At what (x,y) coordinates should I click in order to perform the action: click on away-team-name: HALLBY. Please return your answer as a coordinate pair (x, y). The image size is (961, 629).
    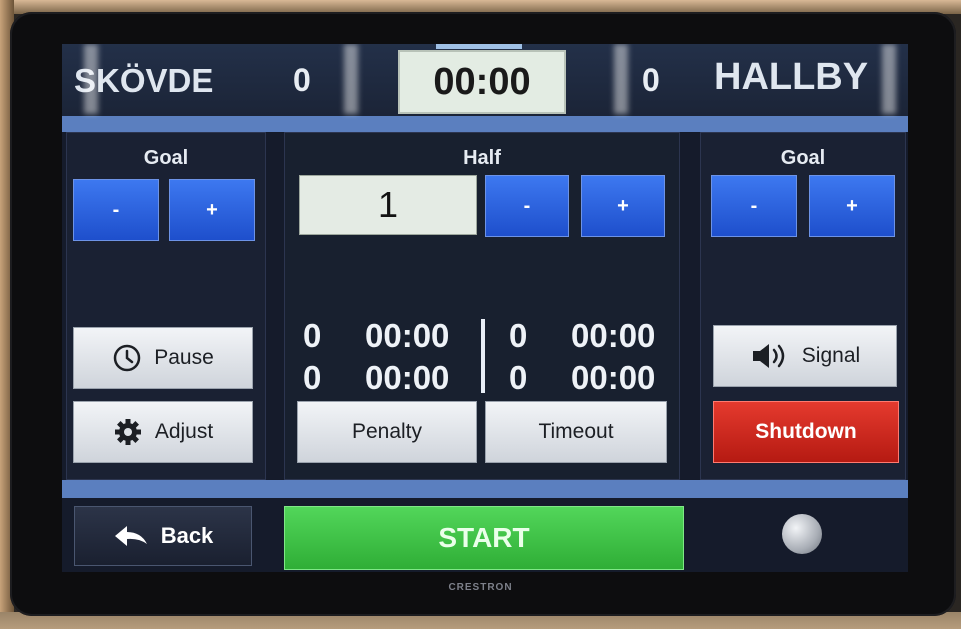
    Looking at the image, I should click on (791, 77).